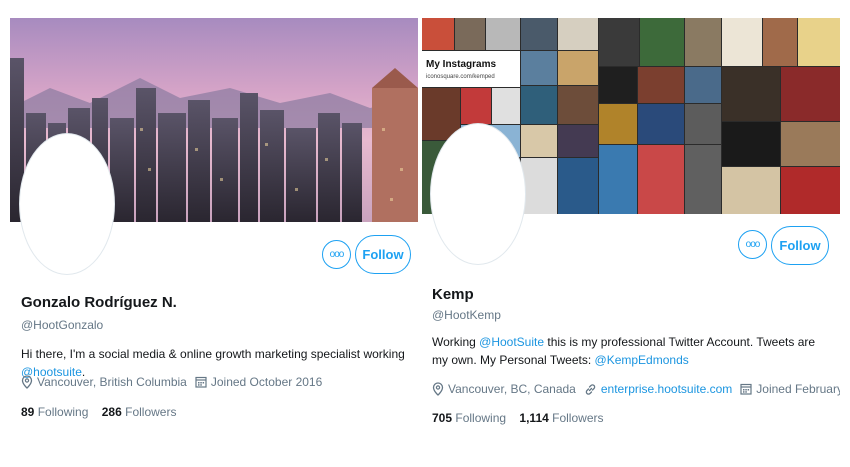 This screenshot has width=850, height=467. What do you see at coordinates (798, 389) in the screenshot?
I see `joined-text: Joined February 2009` at bounding box center [798, 389].